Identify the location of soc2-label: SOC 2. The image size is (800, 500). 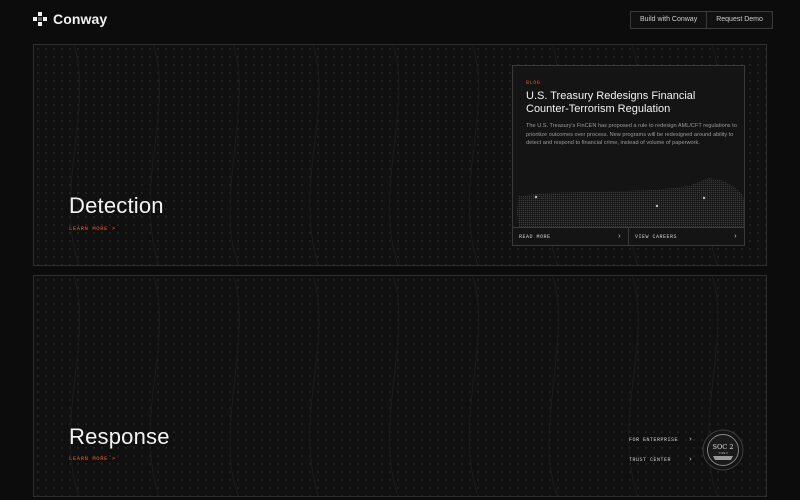
(723, 447).